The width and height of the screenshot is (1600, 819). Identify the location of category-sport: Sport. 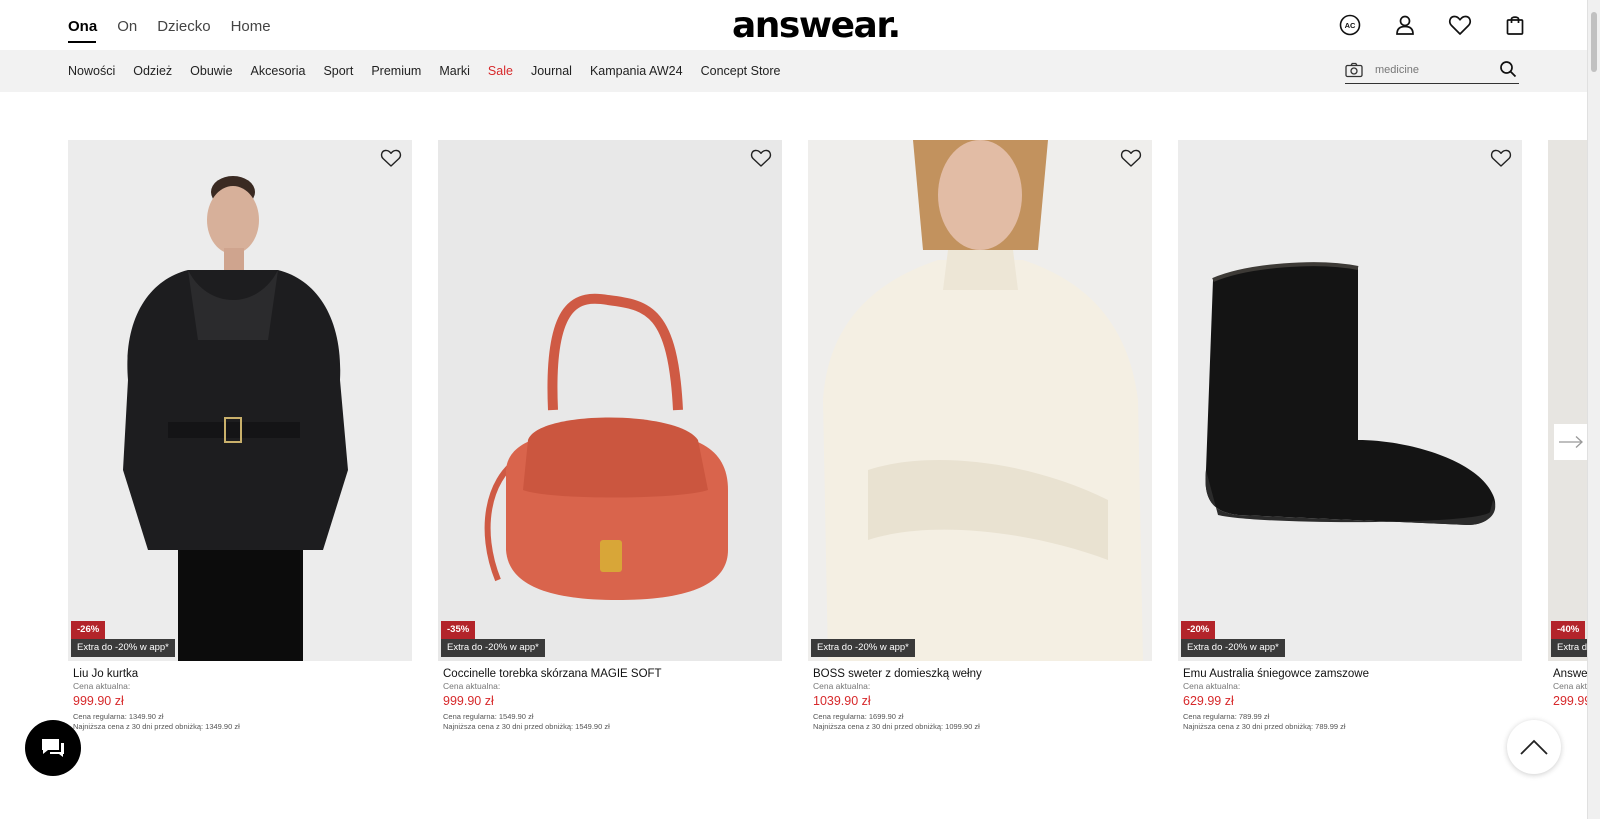
(338, 71).